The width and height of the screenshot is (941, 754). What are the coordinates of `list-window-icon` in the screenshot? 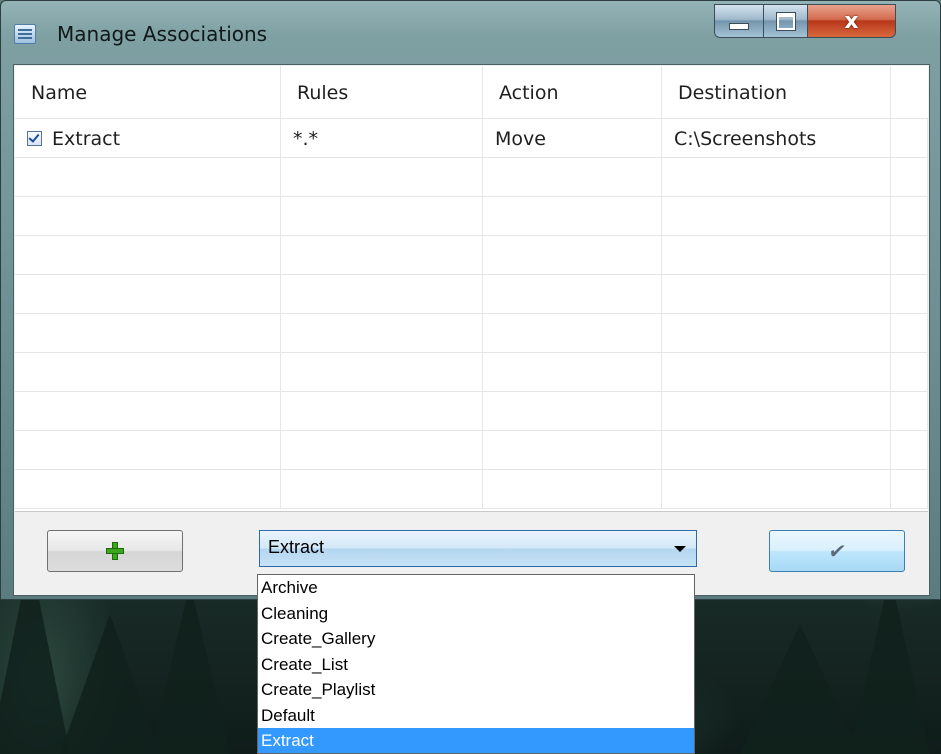 It's located at (25, 34).